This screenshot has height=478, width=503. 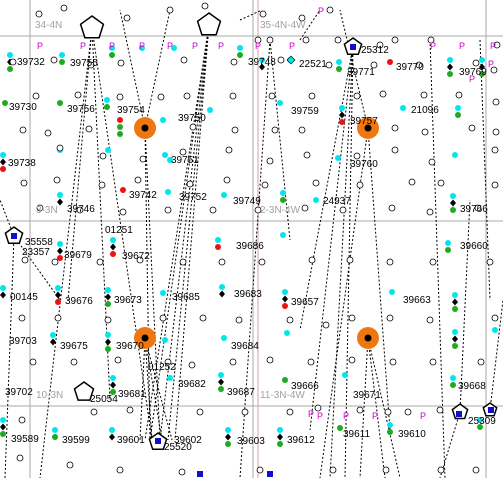 I want to click on well-label: 39749, so click(x=247, y=201).